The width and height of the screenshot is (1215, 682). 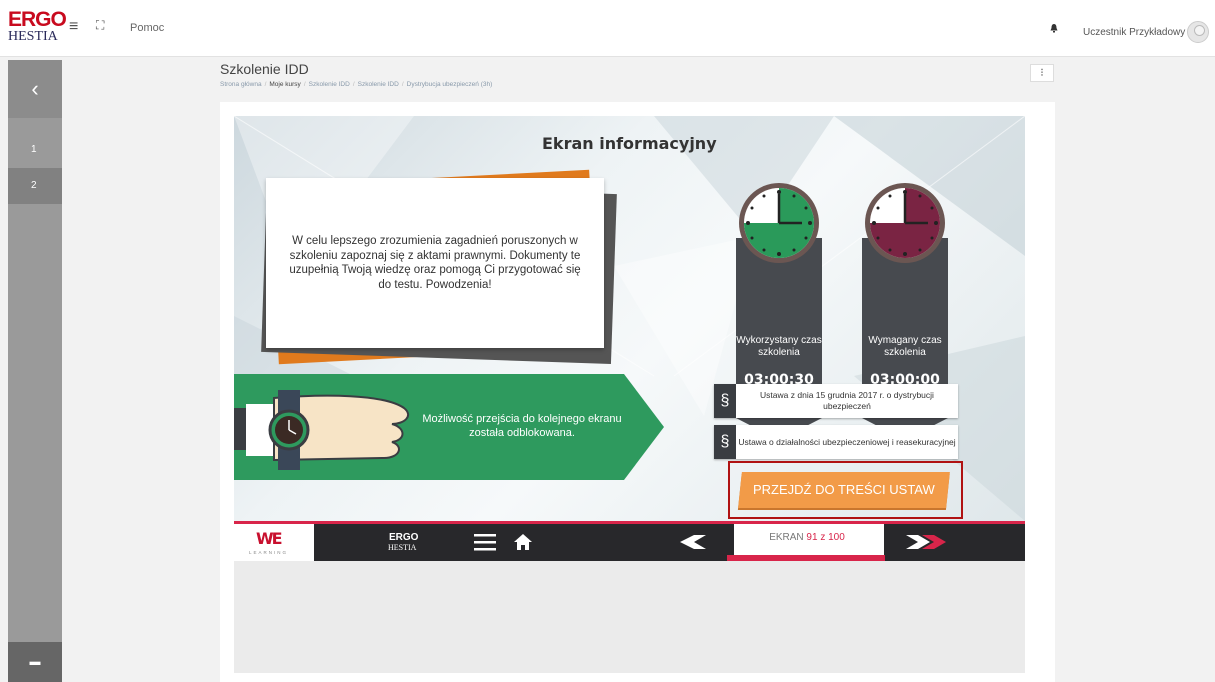 I want to click on menu-icon, so click(x=485, y=542).